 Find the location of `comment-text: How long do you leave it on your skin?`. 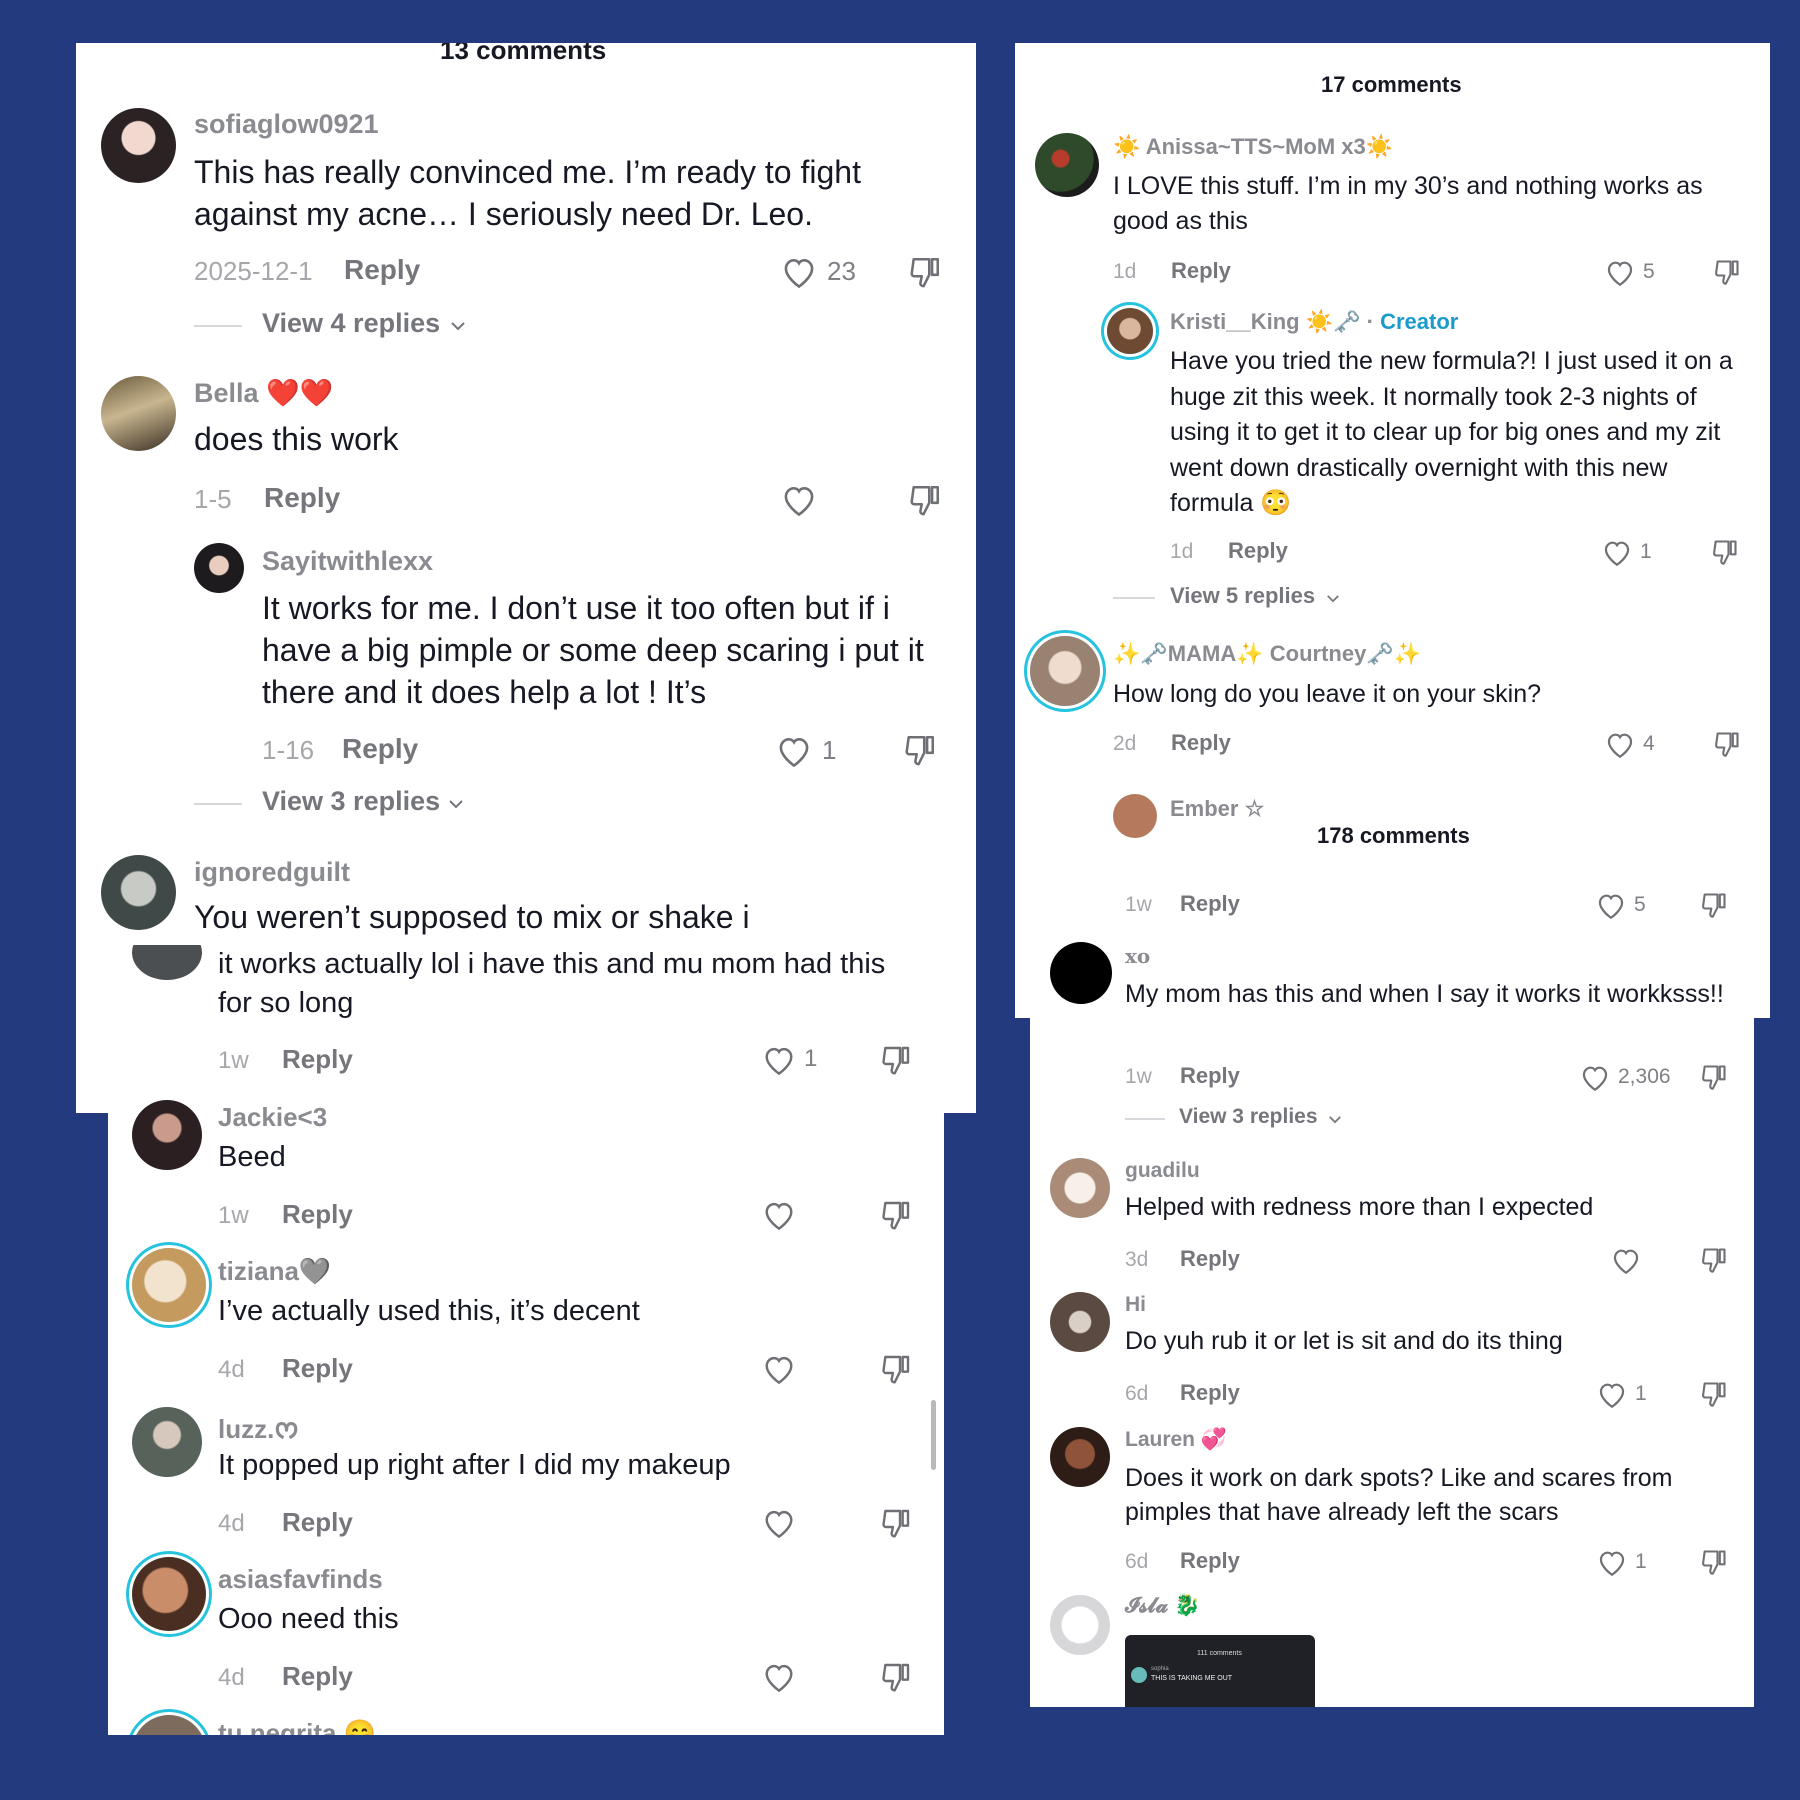

comment-text: How long do you leave it on your skin? is located at coordinates (1327, 694).